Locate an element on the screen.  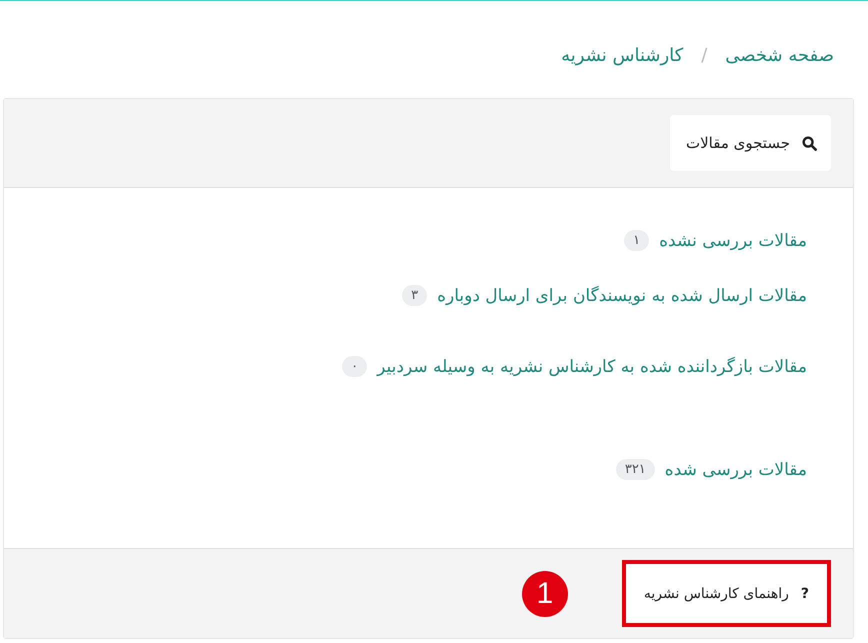
count-badge: ۳۲۱ is located at coordinates (635, 469).